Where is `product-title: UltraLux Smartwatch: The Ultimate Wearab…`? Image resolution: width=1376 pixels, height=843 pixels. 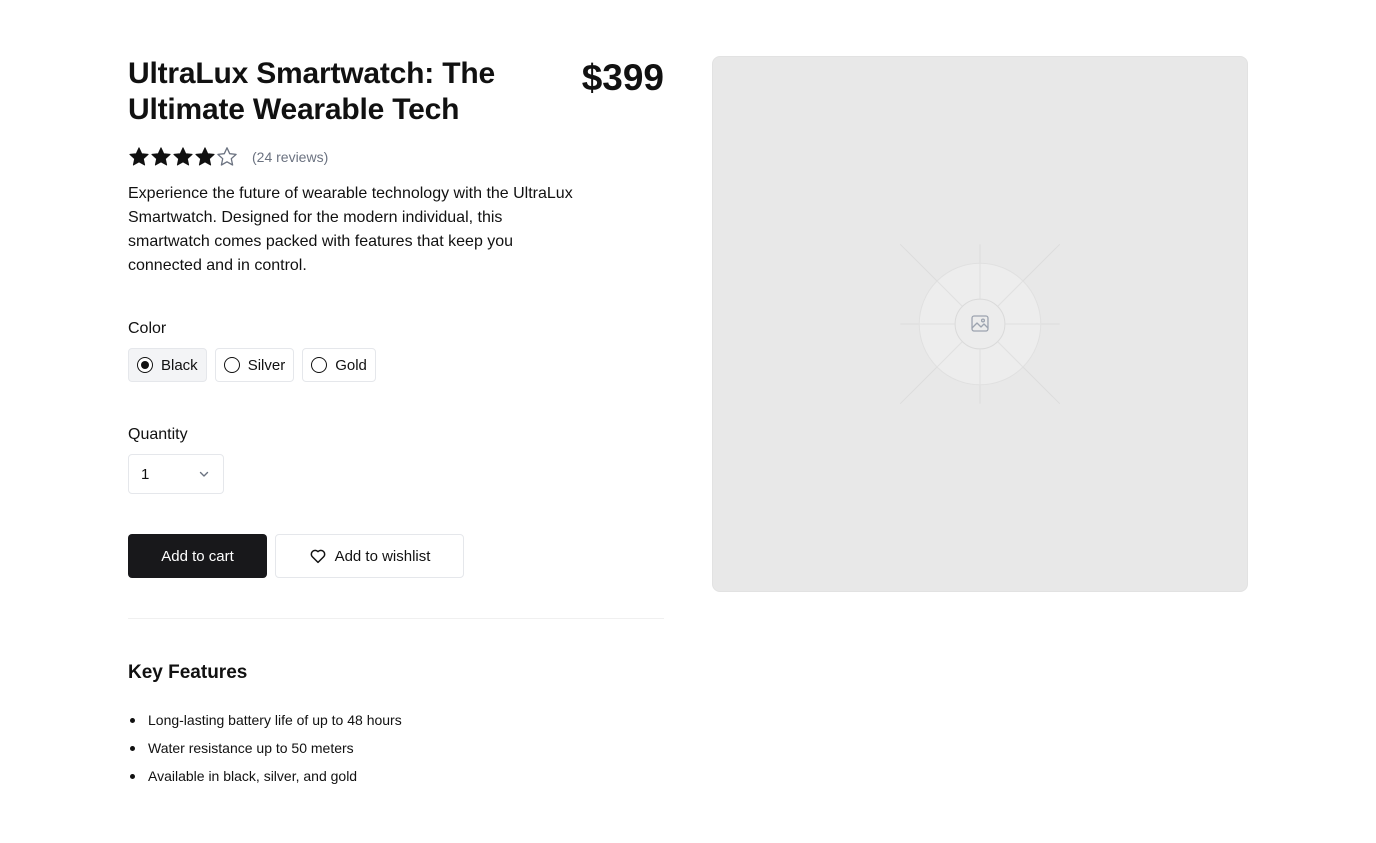
product-title: UltraLux Smartwatch: The Ultimate Wearab… is located at coordinates (311, 91).